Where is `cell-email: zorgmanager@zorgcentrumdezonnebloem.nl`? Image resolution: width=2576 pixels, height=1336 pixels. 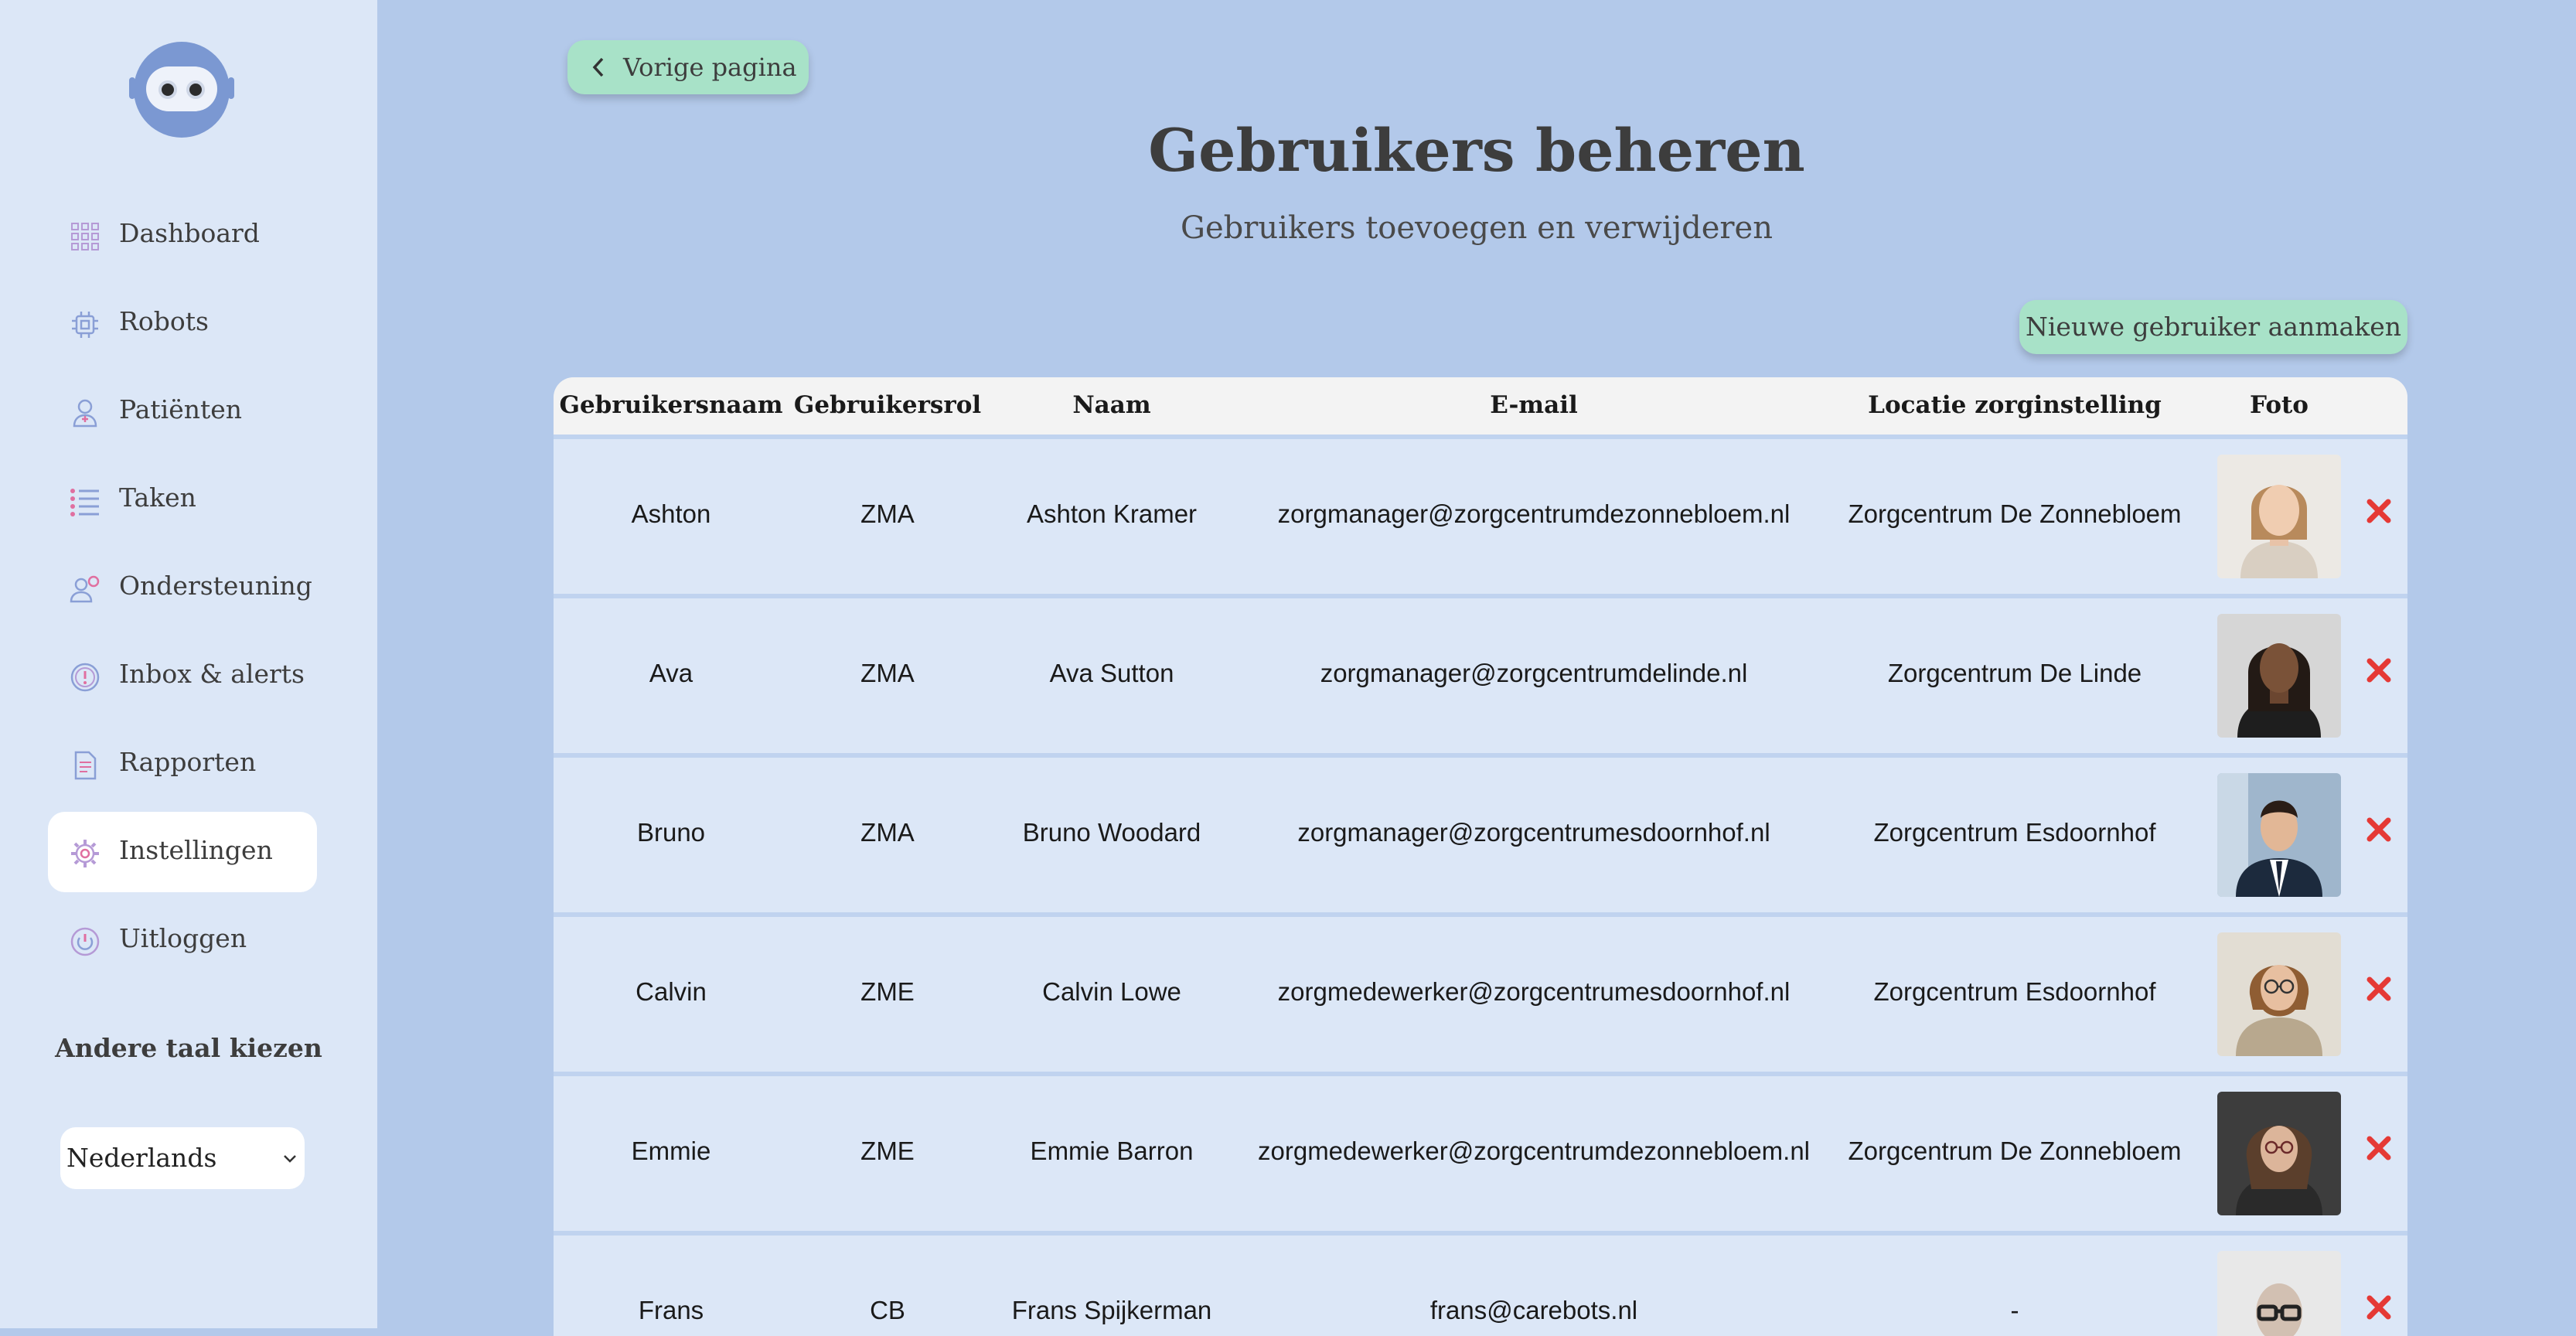 cell-email: zorgmanager@zorgcentrumdezonnebloem.nl is located at coordinates (1534, 513).